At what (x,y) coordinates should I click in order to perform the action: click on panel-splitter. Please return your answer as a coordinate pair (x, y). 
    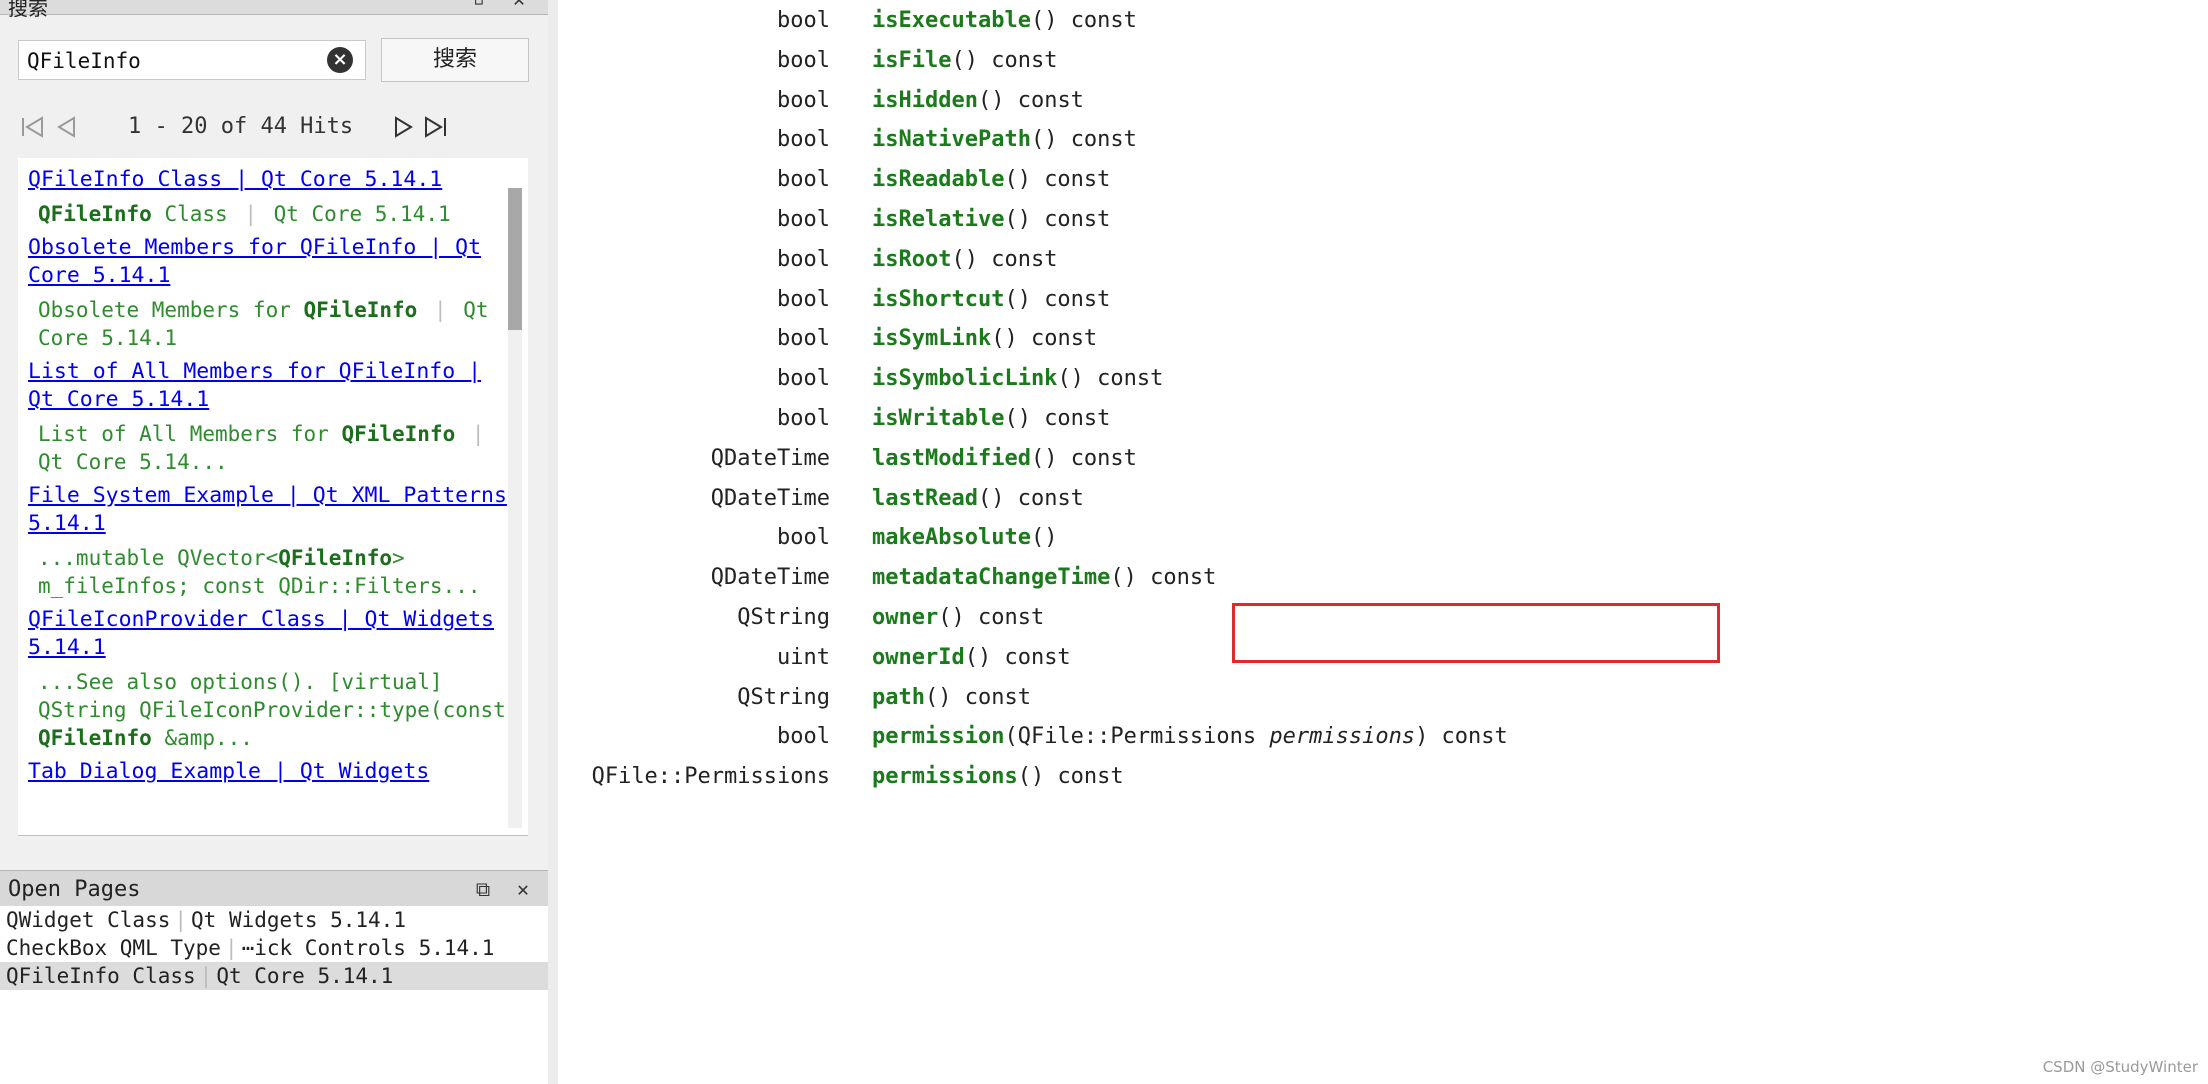
    Looking at the image, I should click on (553, 542).